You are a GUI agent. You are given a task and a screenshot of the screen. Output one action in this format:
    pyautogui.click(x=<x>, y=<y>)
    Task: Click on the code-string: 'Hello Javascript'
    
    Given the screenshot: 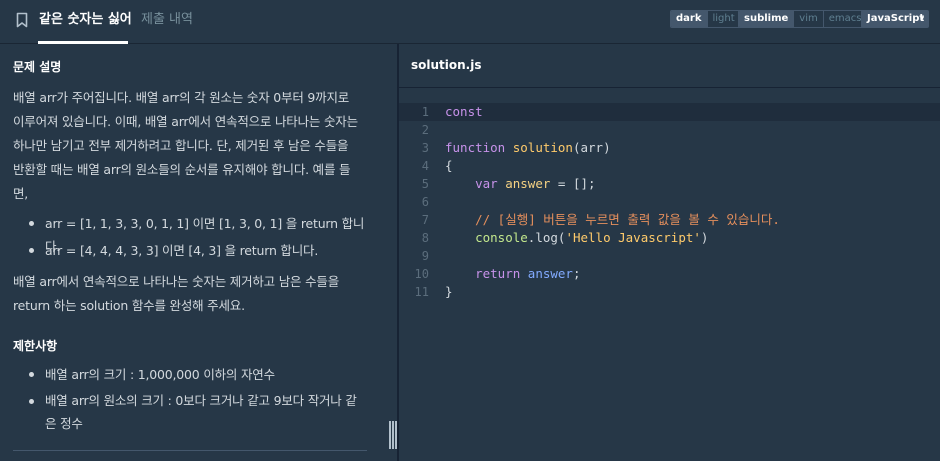 What is the action you would take?
    pyautogui.click(x=633, y=237)
    